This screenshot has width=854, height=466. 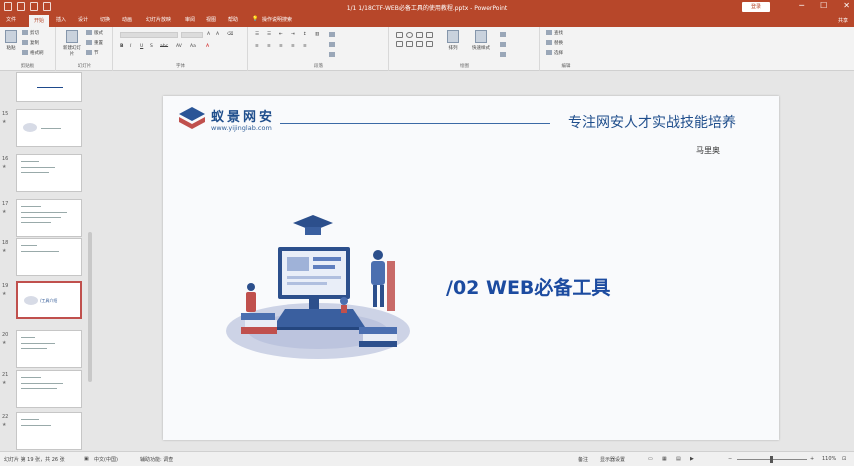 What do you see at coordinates (583, 459) in the screenshot?
I see `notes-button: 备注` at bounding box center [583, 459].